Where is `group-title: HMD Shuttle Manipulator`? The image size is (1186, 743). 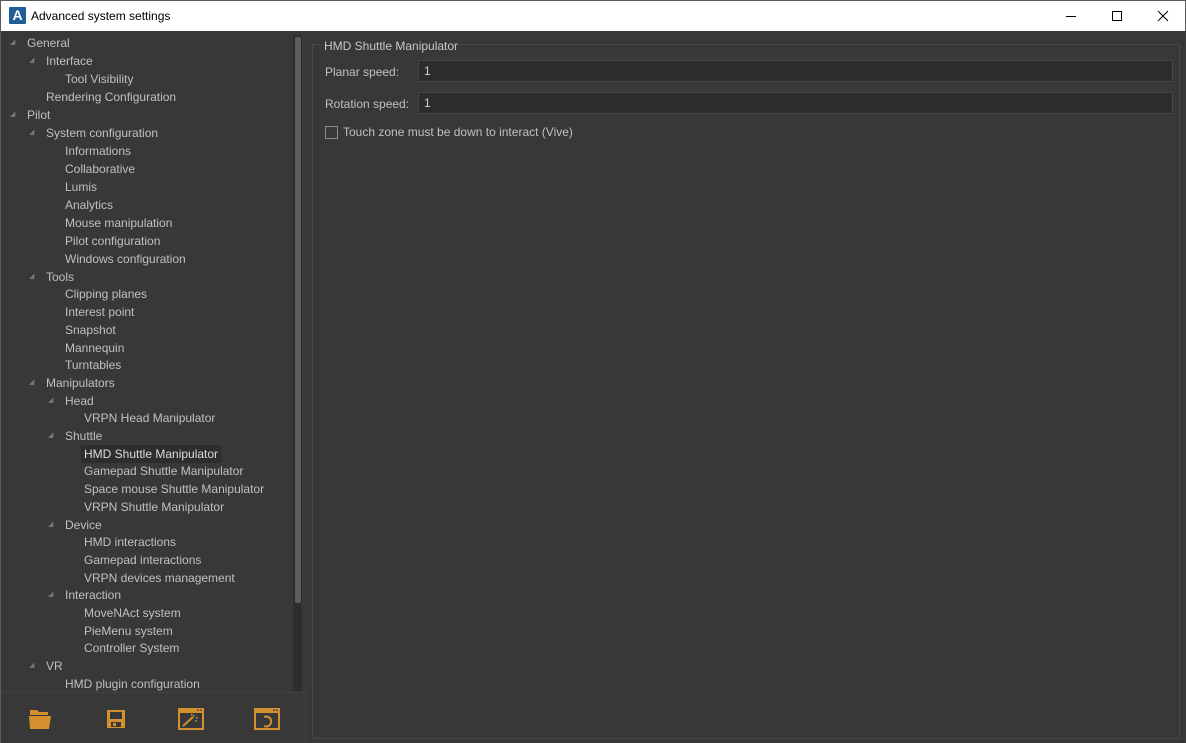 group-title: HMD Shuttle Manipulator is located at coordinates (391, 46).